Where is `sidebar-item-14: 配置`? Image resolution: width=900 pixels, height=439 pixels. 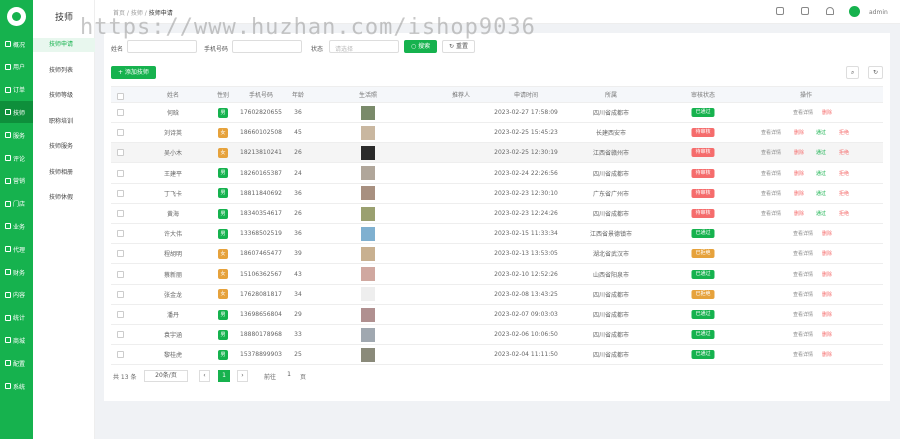 sidebar-item-14: 配置 is located at coordinates (16, 363).